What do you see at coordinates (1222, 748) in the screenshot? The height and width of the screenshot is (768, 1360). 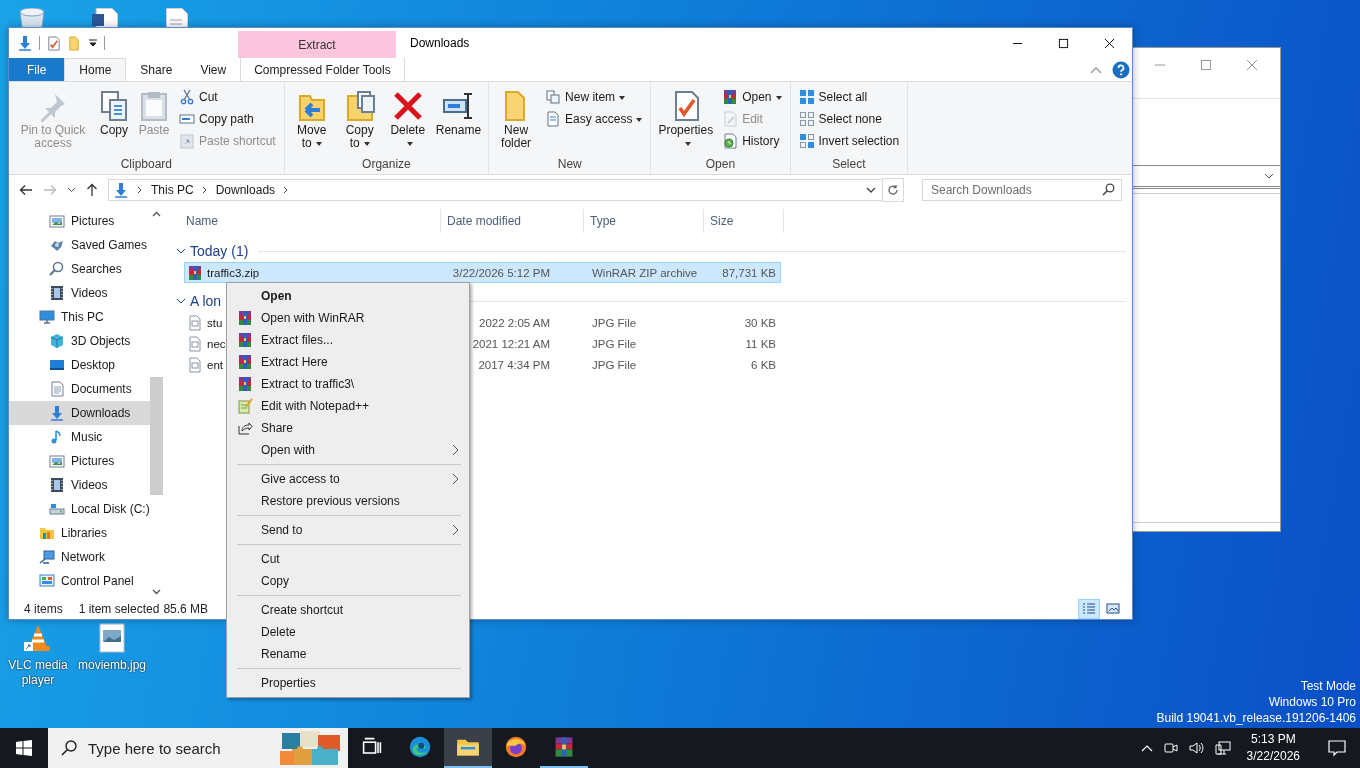 I see `network-icon` at bounding box center [1222, 748].